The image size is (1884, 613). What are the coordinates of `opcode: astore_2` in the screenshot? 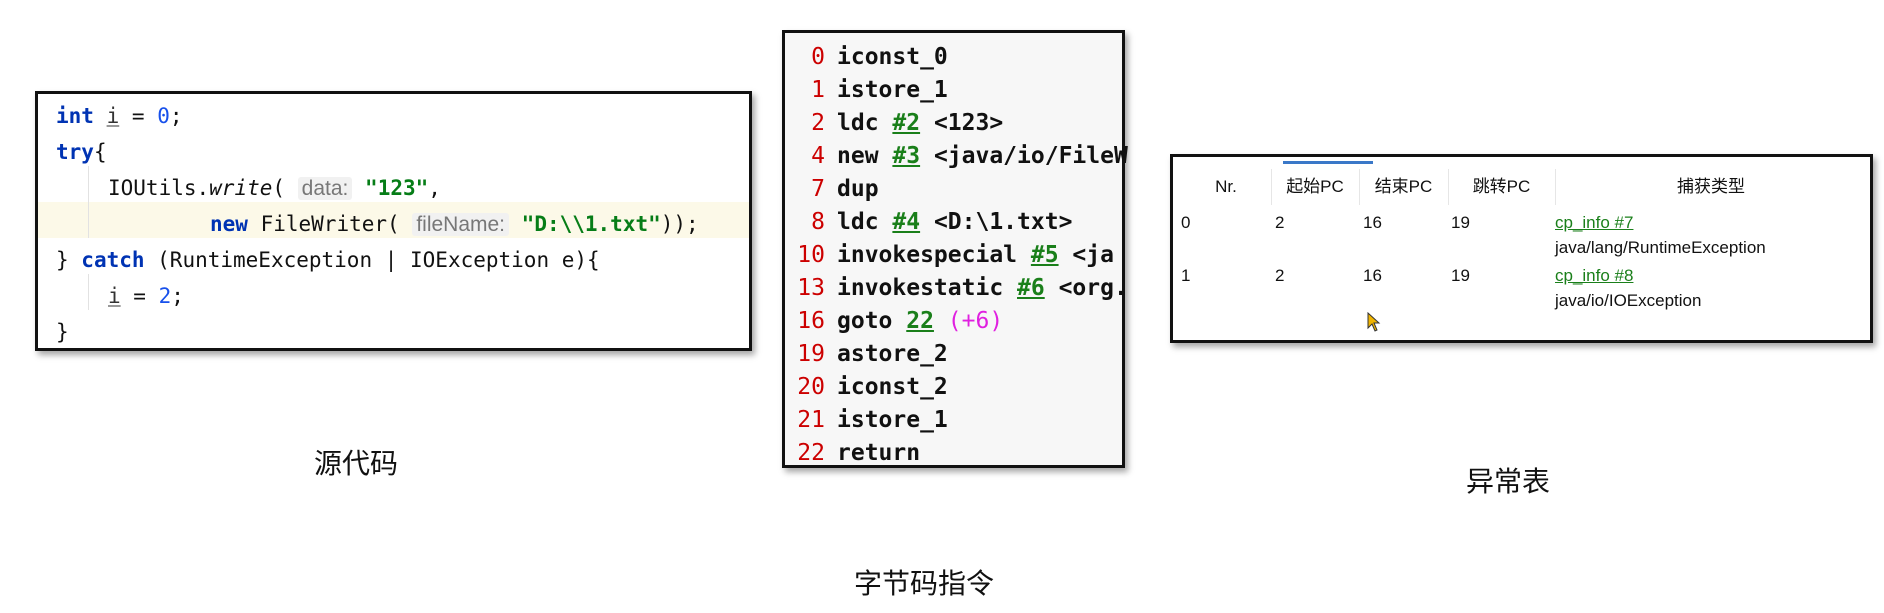 It's located at (892, 354).